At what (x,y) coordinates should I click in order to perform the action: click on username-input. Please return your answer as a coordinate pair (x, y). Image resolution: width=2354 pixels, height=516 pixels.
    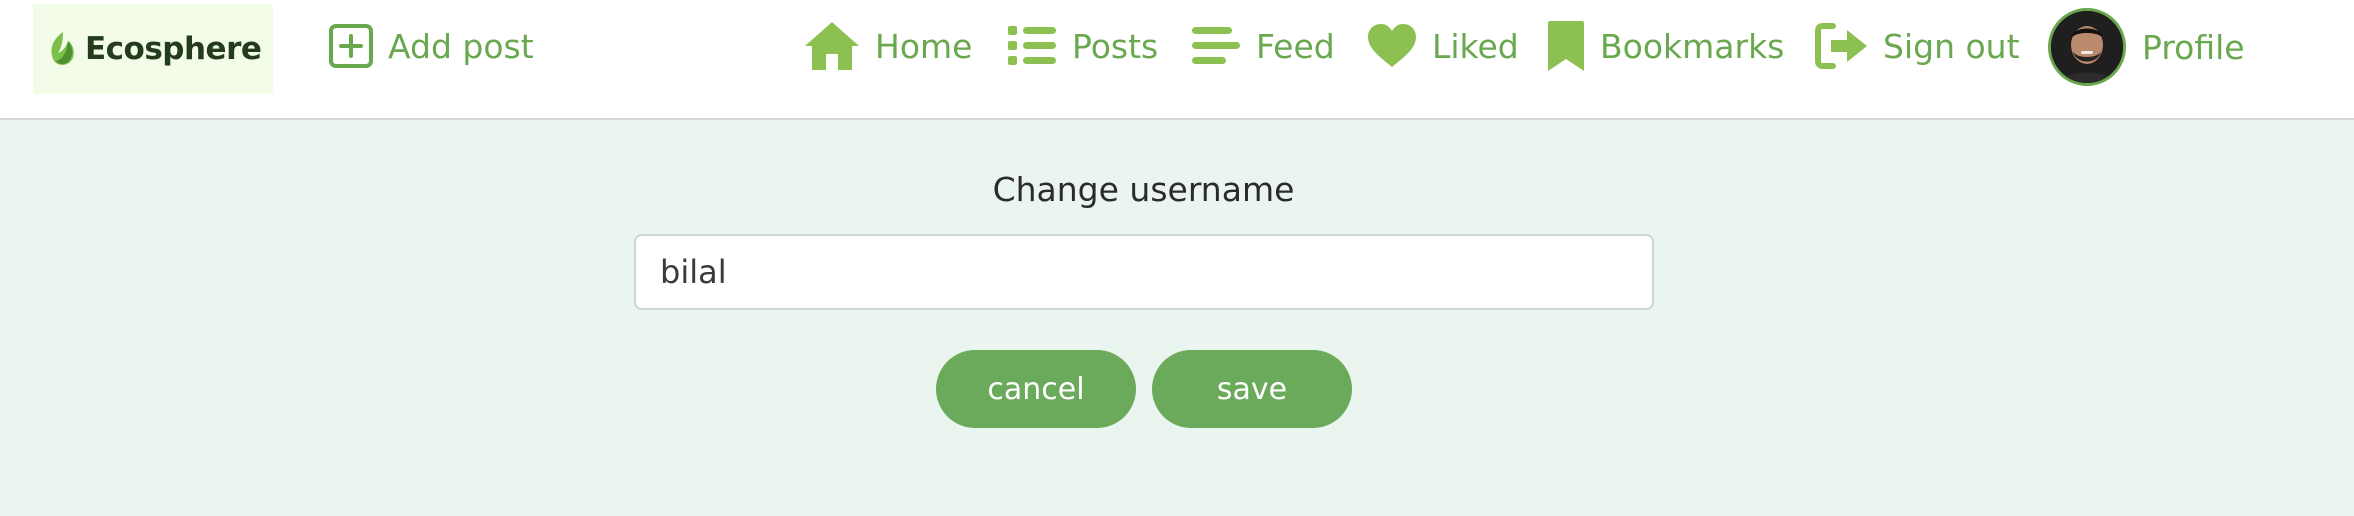
    Looking at the image, I should click on (1144, 272).